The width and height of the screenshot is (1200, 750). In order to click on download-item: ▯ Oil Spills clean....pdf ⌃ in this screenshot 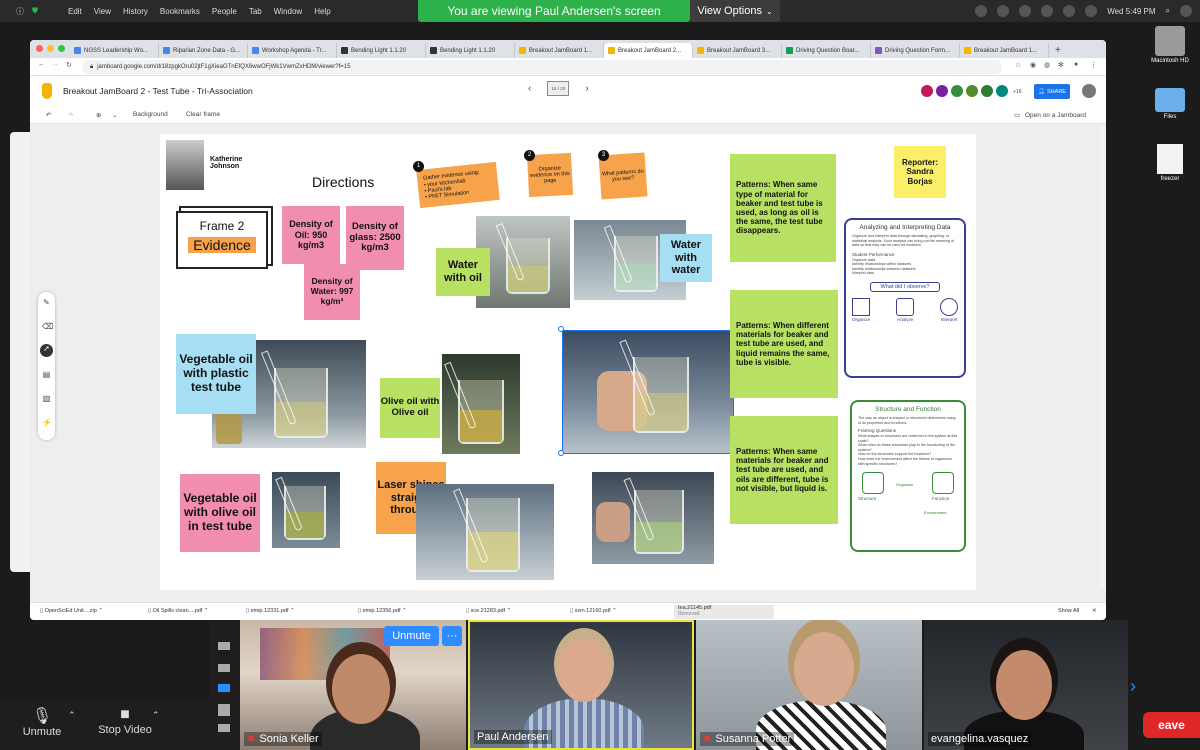, I will do `click(178, 611)`.